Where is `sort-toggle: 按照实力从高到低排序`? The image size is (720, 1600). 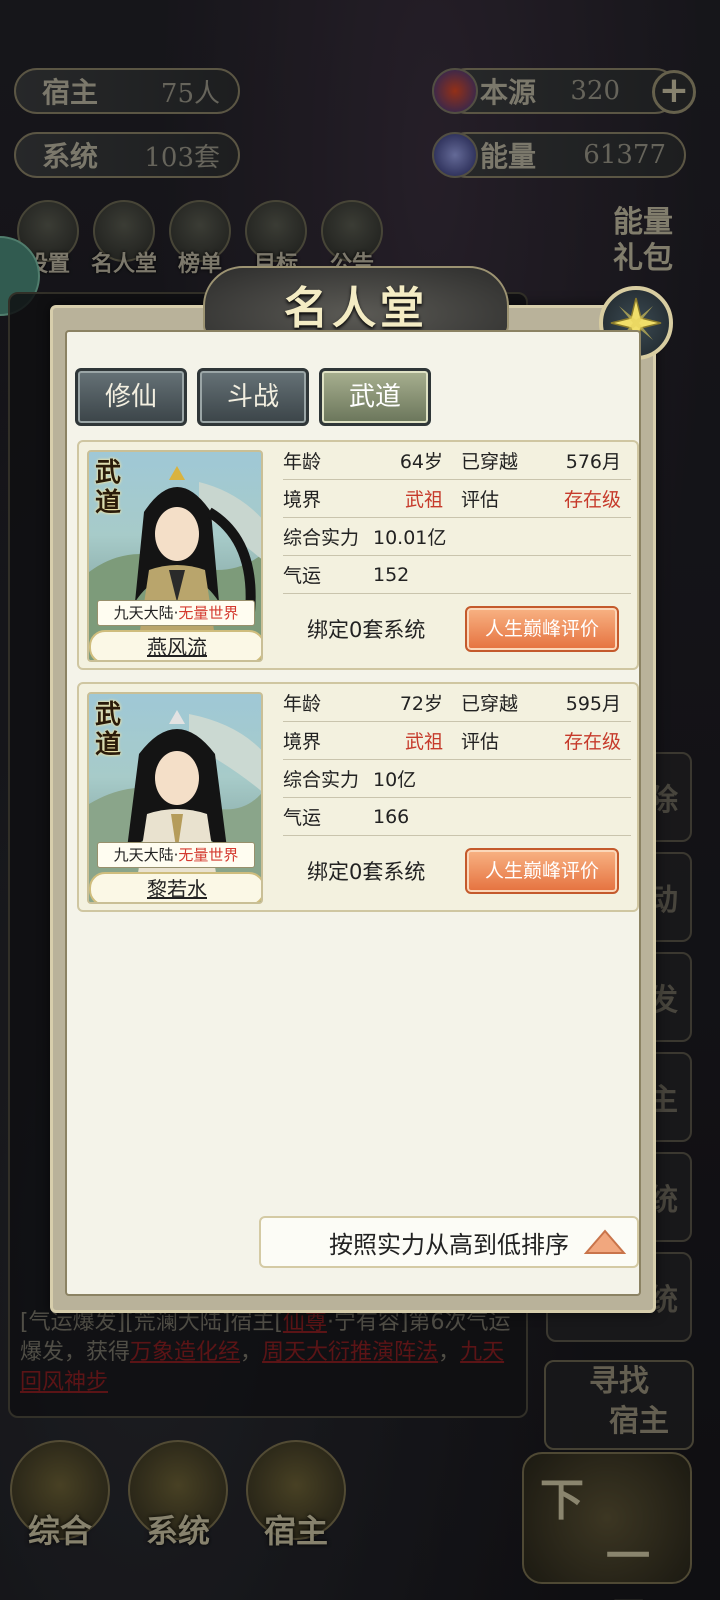
sort-toggle: 按照实力从高到低排序 is located at coordinates (449, 1242).